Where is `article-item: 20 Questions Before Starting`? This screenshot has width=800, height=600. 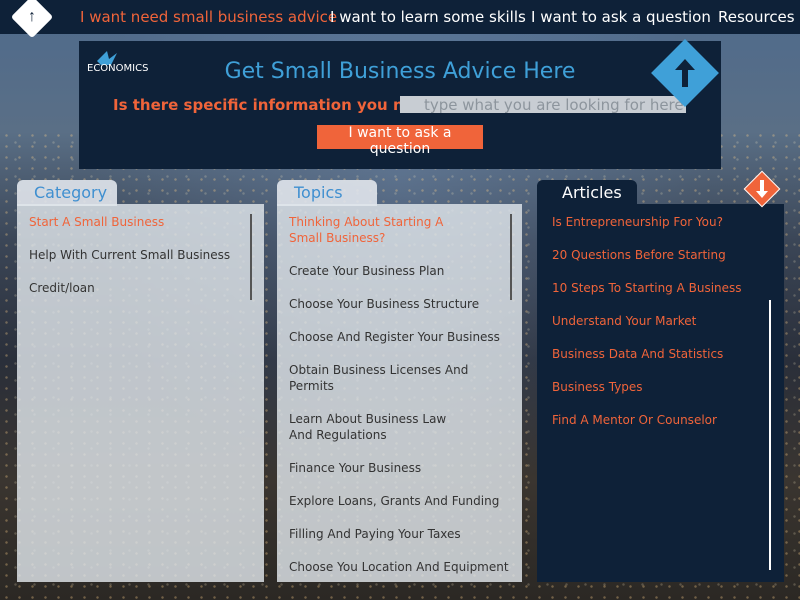
article-item: 20 Questions Before Starting is located at coordinates (660, 255).